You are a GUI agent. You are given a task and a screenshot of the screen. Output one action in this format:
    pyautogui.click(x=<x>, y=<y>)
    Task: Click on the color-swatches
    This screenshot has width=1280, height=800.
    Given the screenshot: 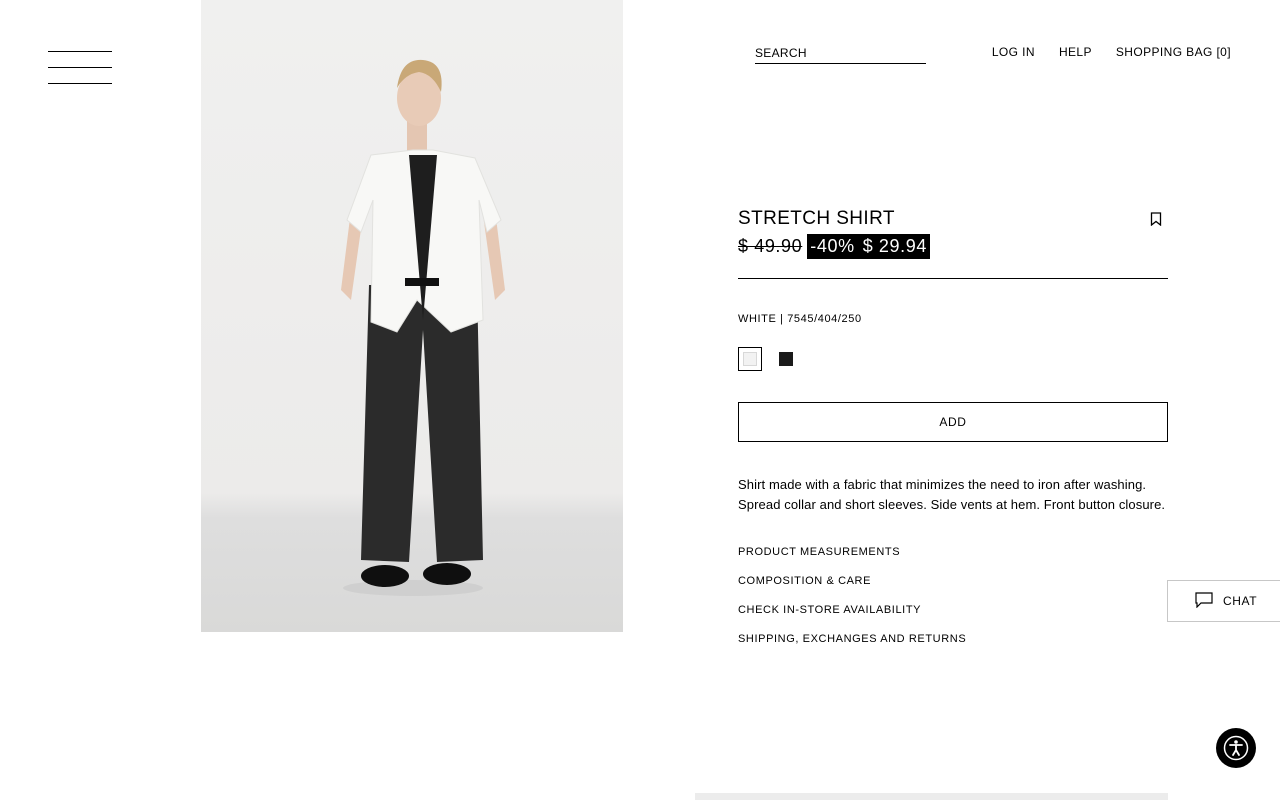 What is the action you would take?
    pyautogui.click(x=953, y=359)
    